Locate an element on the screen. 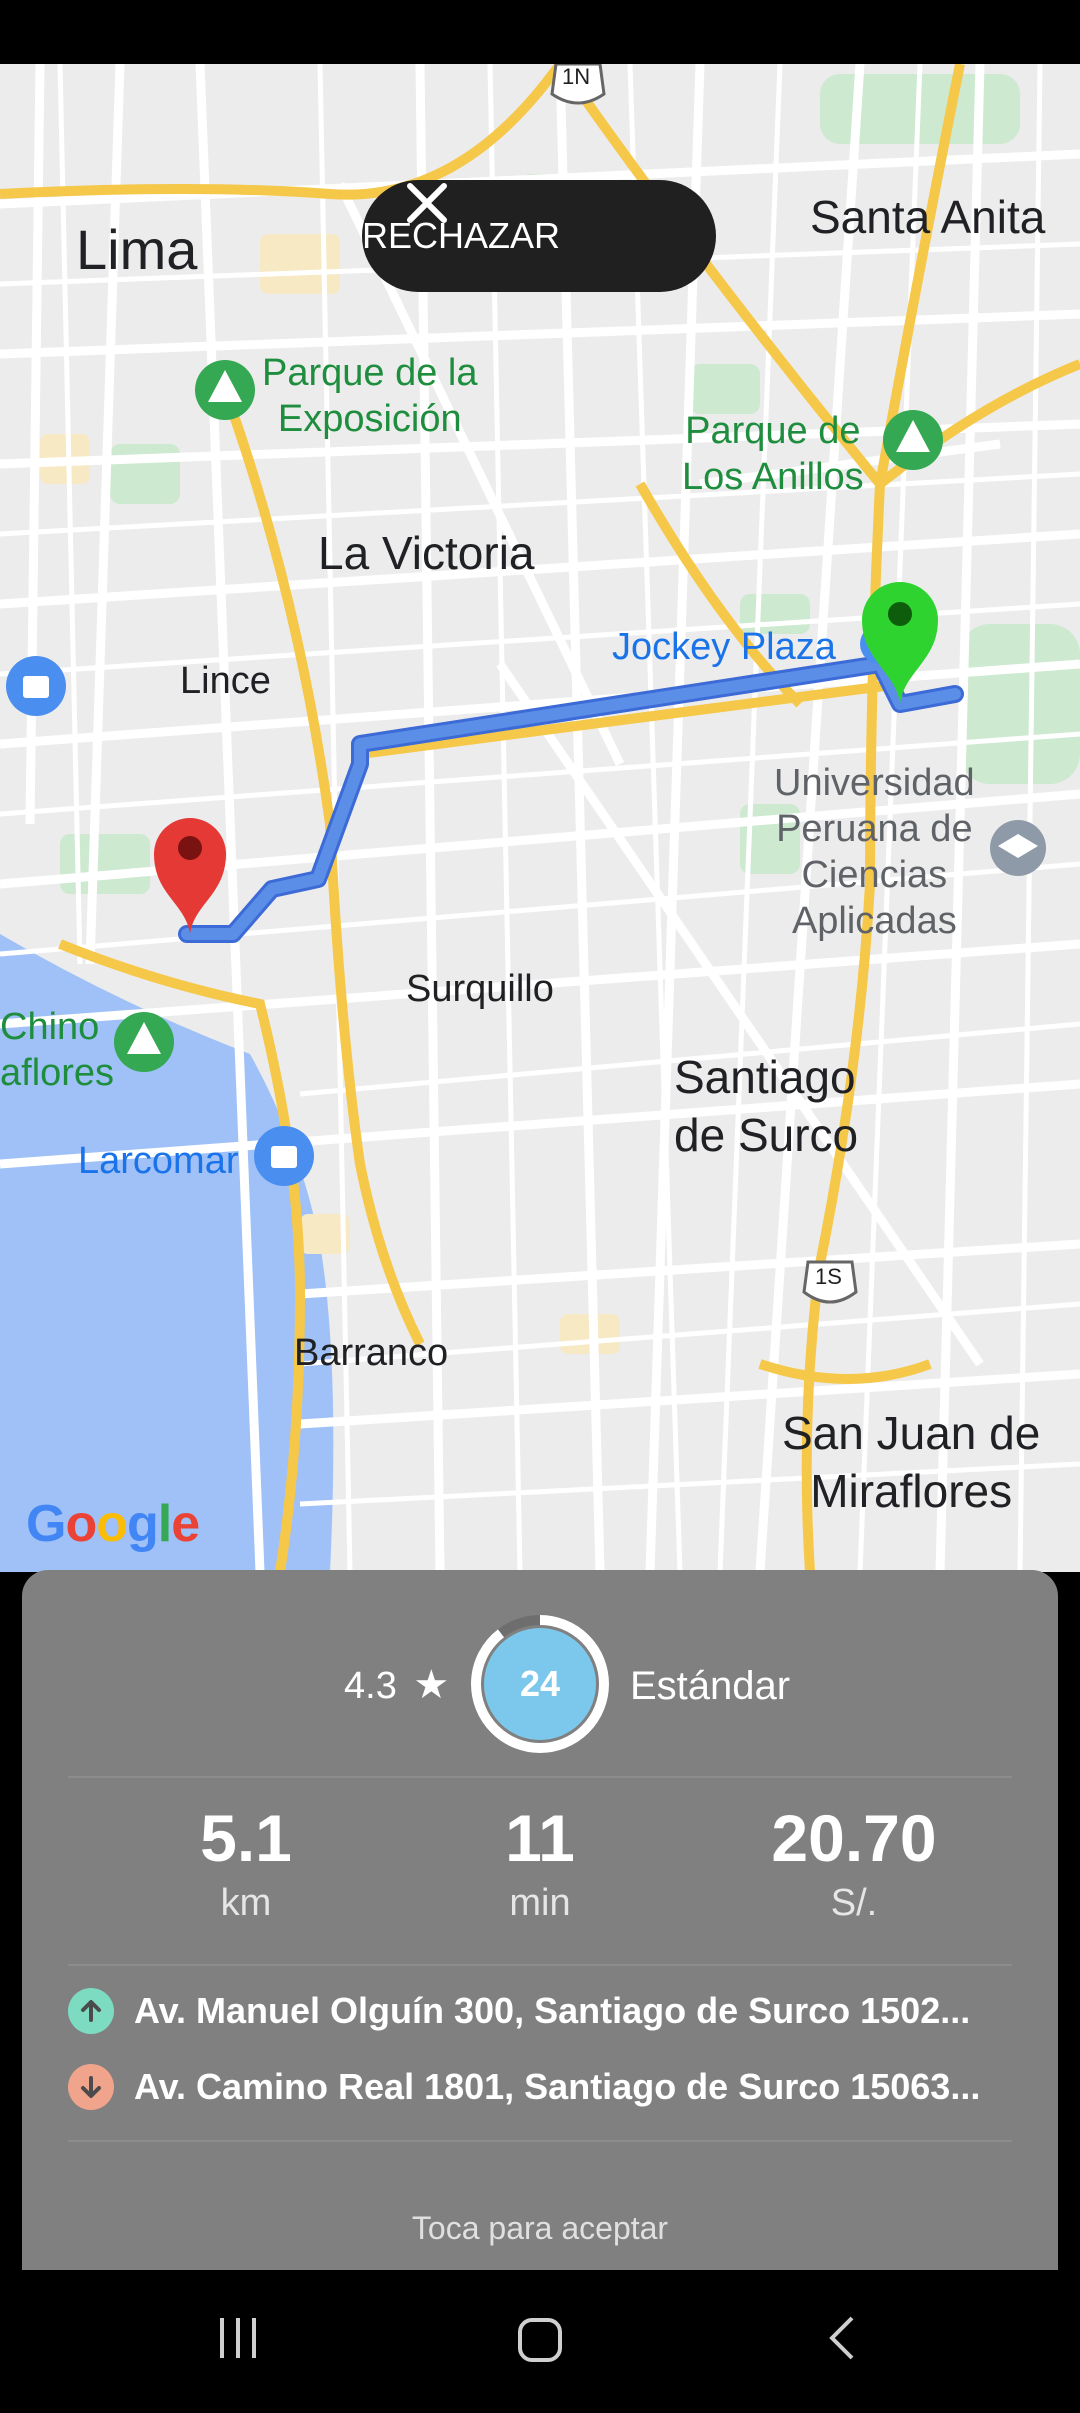 The width and height of the screenshot is (1080, 2413). passenger-rating: 4.3 ★ is located at coordinates (396, 1685).